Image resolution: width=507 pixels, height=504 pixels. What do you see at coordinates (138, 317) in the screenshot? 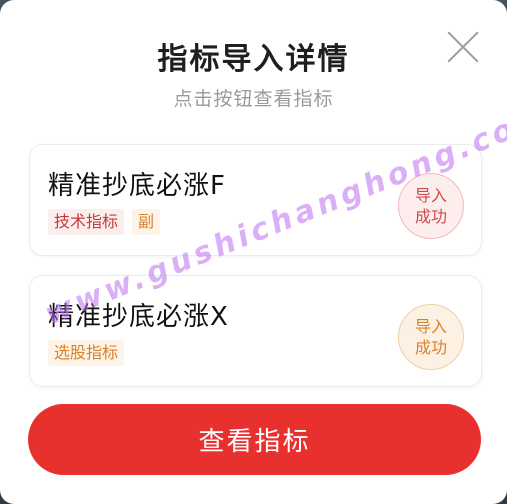
I see `indicator-name: 精准抄底必涨X` at bounding box center [138, 317].